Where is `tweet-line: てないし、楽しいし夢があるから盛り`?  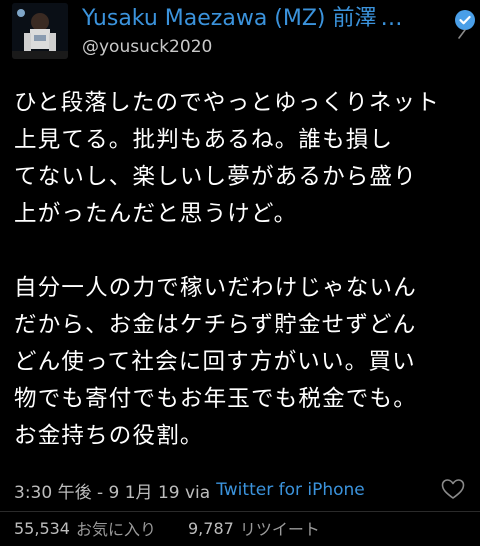 tweet-line: てないし、楽しいし夢があるから盛り is located at coordinates (215, 177).